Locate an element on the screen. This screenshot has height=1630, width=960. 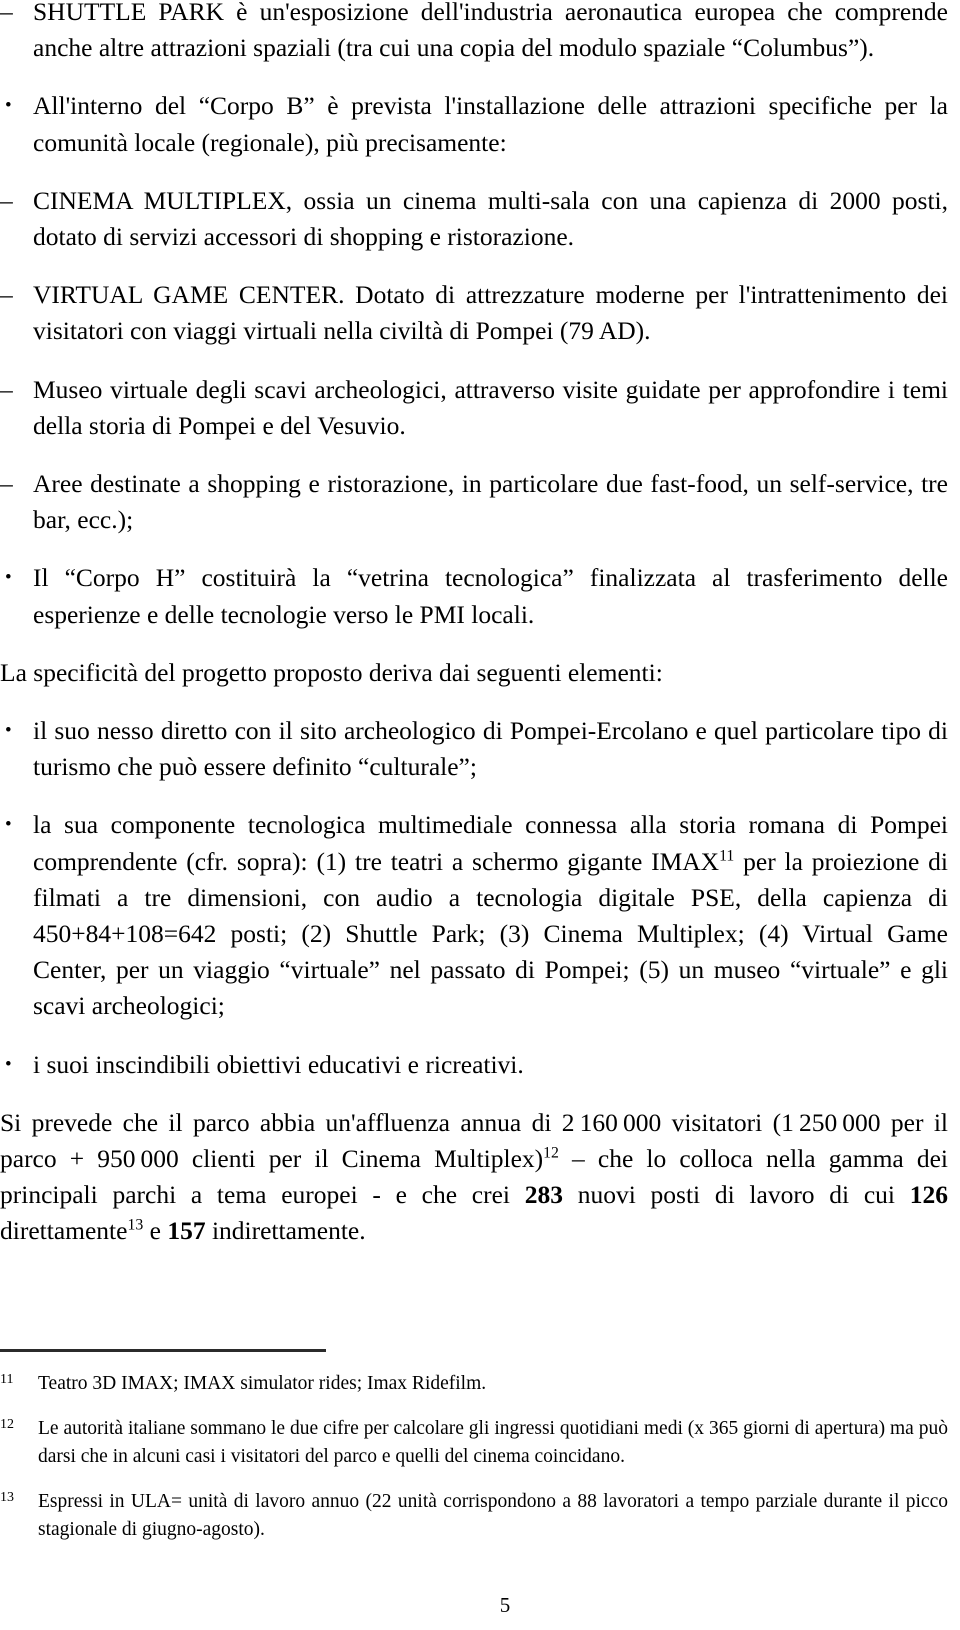
affluenza-segment-5: e is located at coordinates (155, 1231).